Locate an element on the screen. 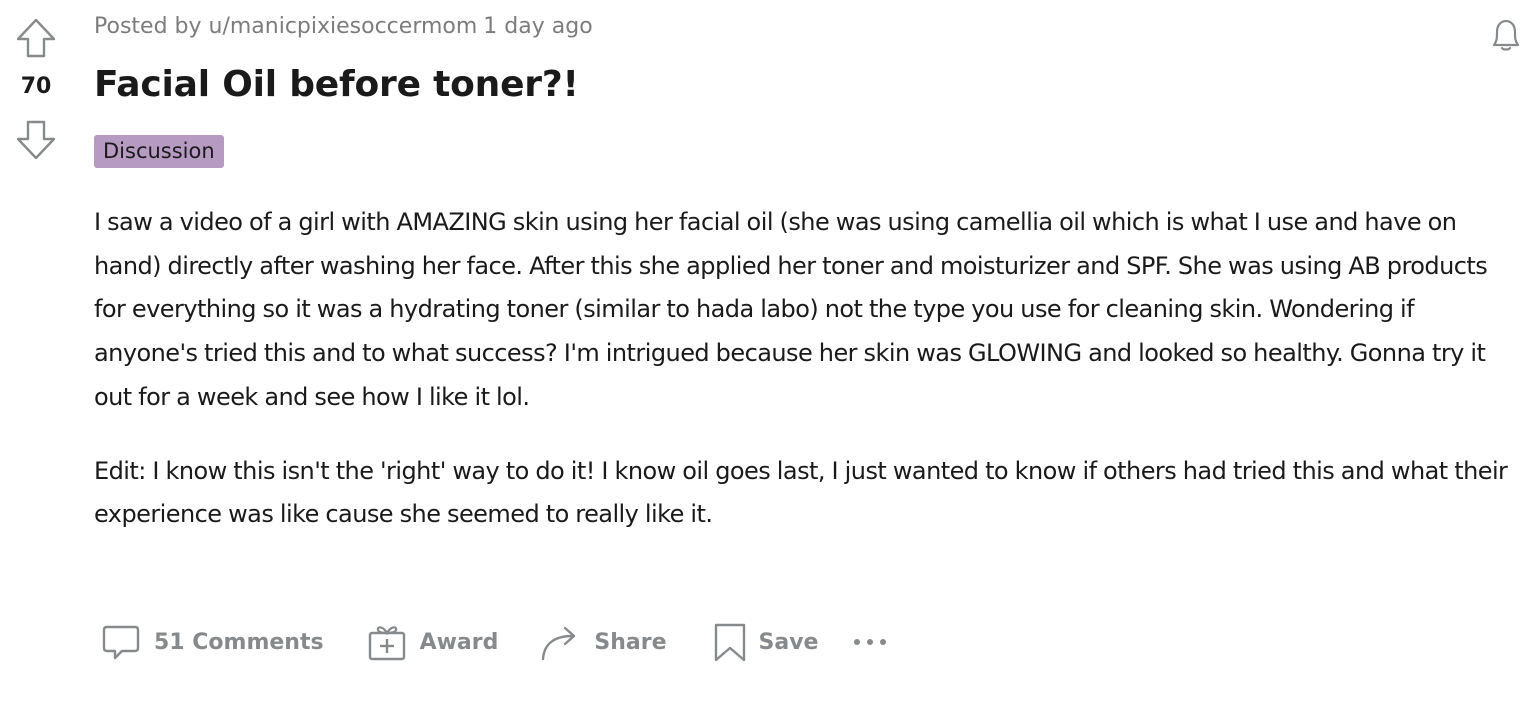 This screenshot has width=1536, height=720. bell-icon is located at coordinates (1506, 34).